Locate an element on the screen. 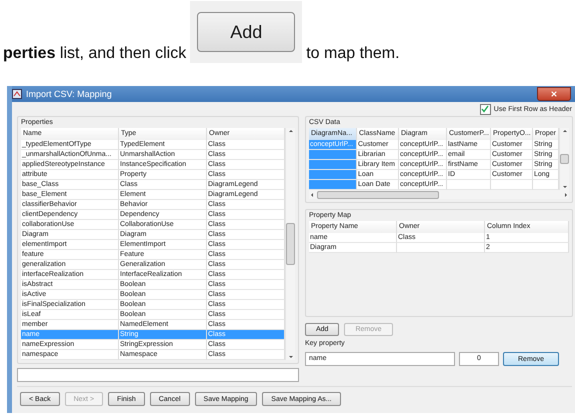 The width and height of the screenshot is (575, 415). app-icon is located at coordinates (17, 94).